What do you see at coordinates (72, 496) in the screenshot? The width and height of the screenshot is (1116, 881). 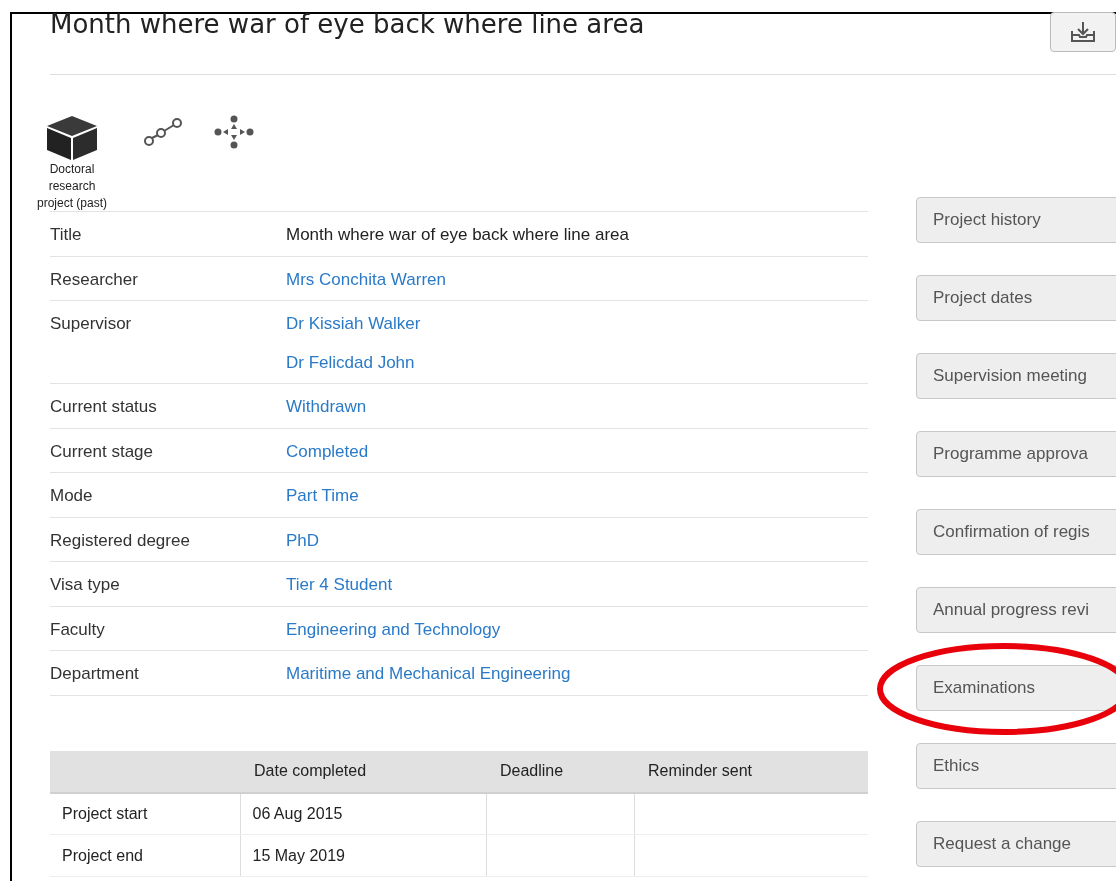 I see `field-label: Mode` at bounding box center [72, 496].